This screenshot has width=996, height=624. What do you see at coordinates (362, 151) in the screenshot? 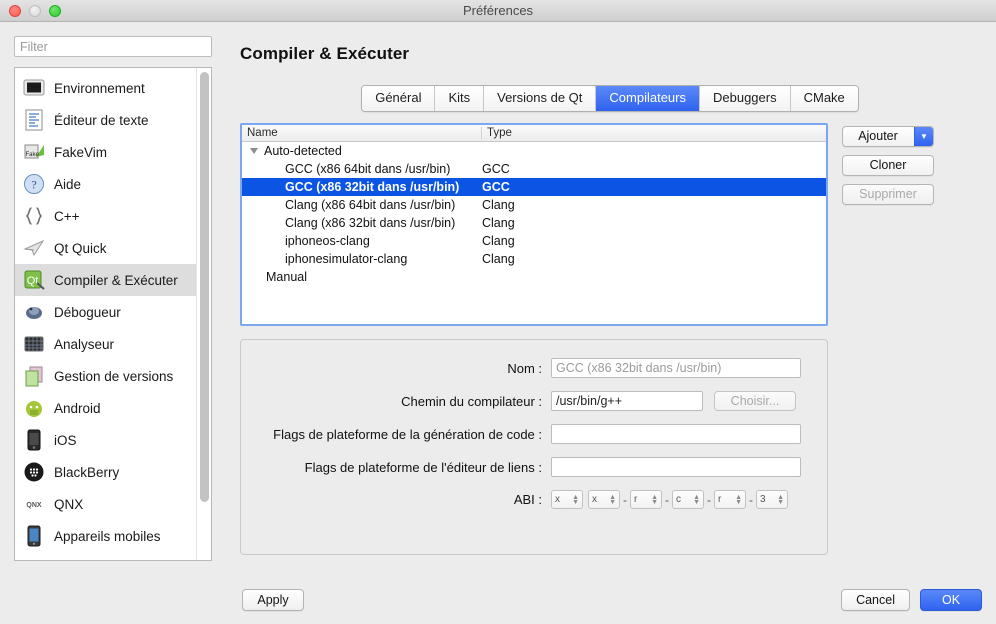
I see `cell-name: Auto-detected` at bounding box center [362, 151].